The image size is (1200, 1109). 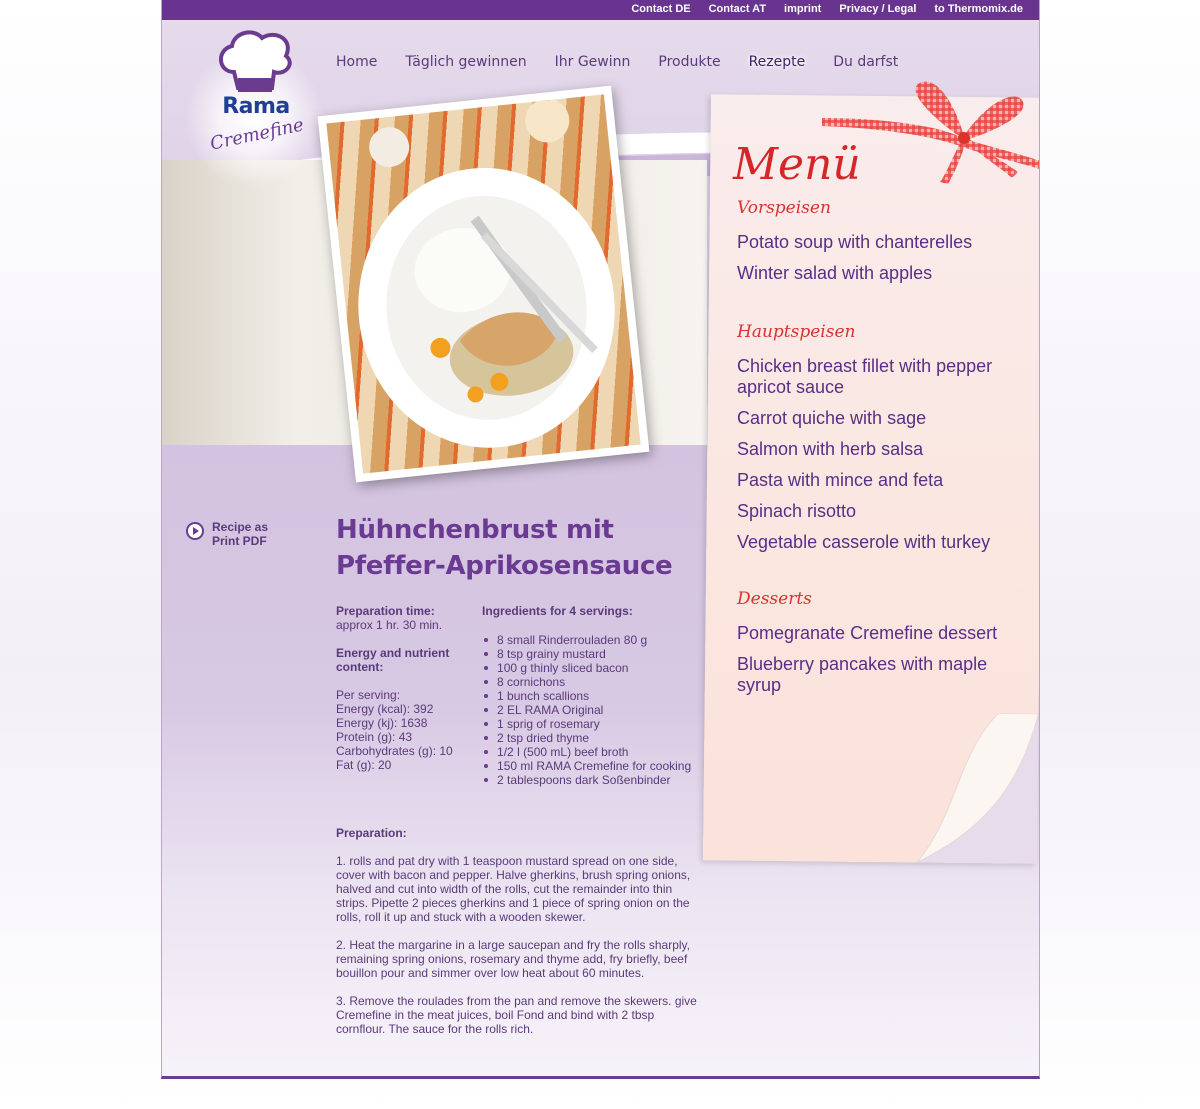 I want to click on recipe-photo-image, so click(x=483, y=284).